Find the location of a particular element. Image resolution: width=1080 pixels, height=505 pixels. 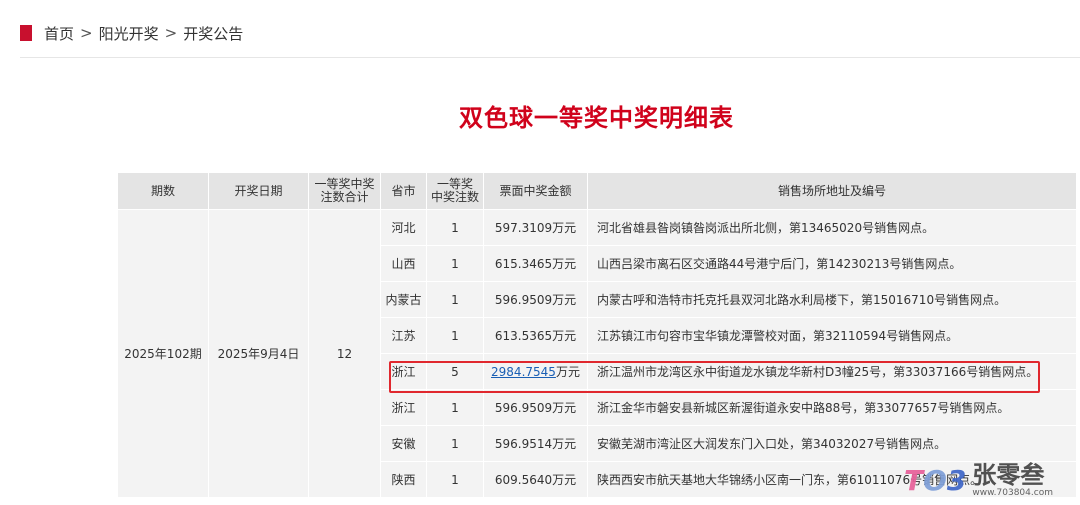

address-cell: 内蒙古呼和浩特市托克托县双河北路水利局楼下，第15016710号销售网点。 is located at coordinates (832, 299).